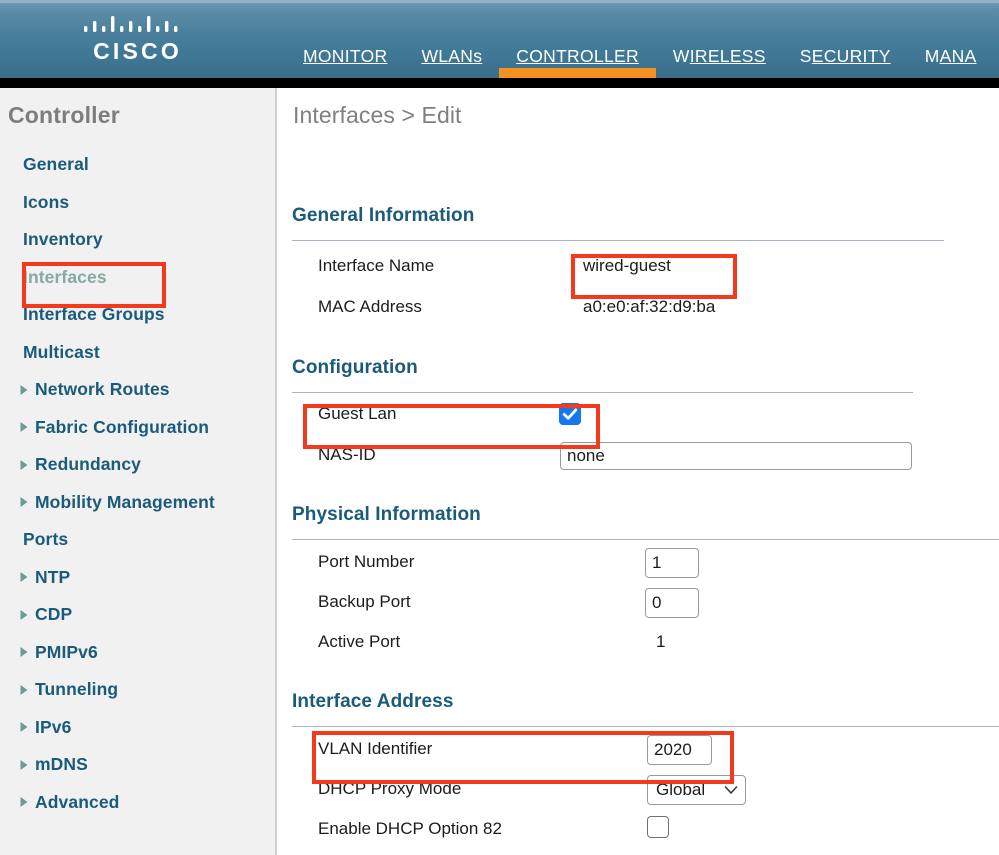 The width and height of the screenshot is (999, 855). I want to click on section-heading-interface-address: Interface Address, so click(373, 701).